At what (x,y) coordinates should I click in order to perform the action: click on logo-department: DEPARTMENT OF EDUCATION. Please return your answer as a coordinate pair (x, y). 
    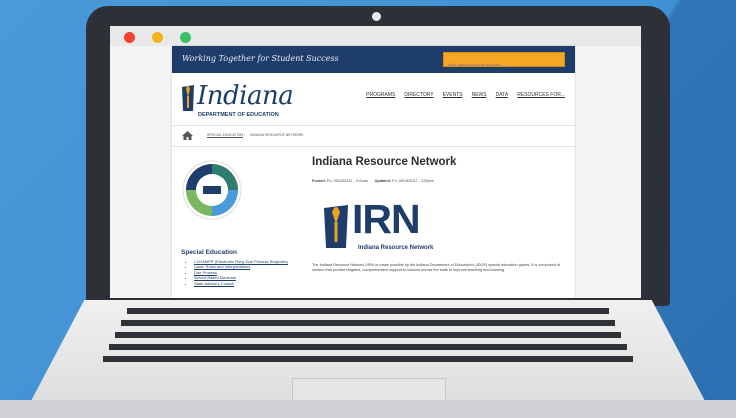
    Looking at the image, I should click on (238, 115).